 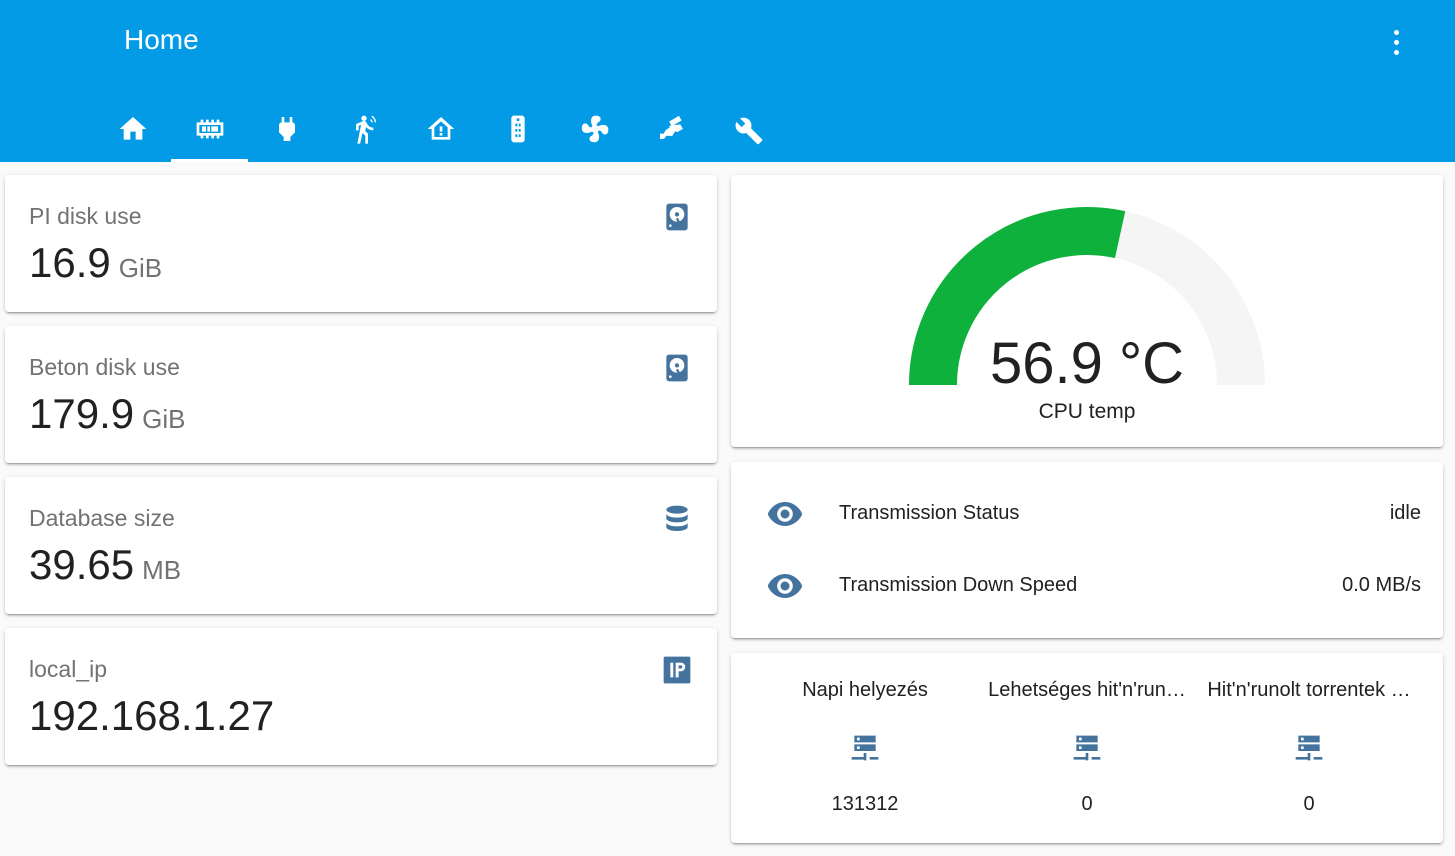 What do you see at coordinates (161, 39) in the screenshot?
I see `page-title: Home` at bounding box center [161, 39].